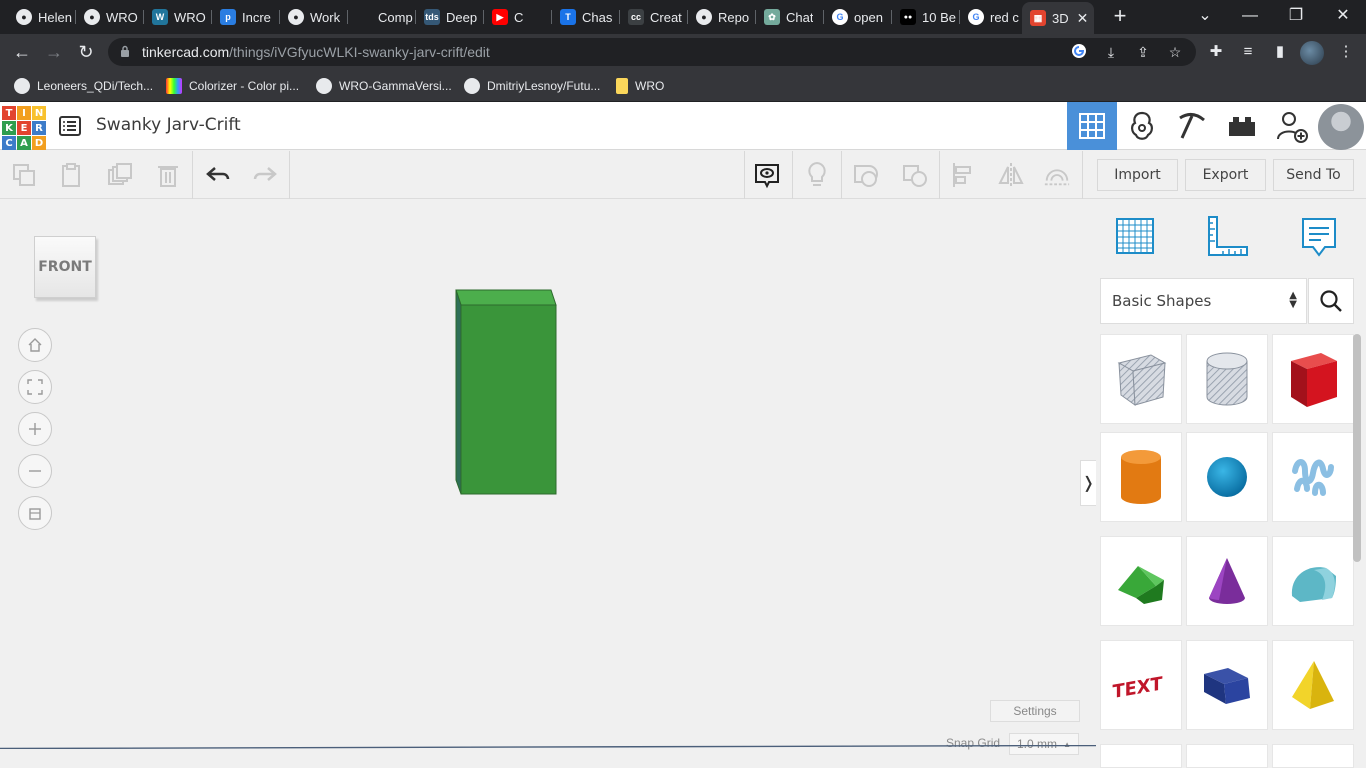  What do you see at coordinates (722, 17) in the screenshot?
I see `browser-tab: ● Repo` at bounding box center [722, 17].